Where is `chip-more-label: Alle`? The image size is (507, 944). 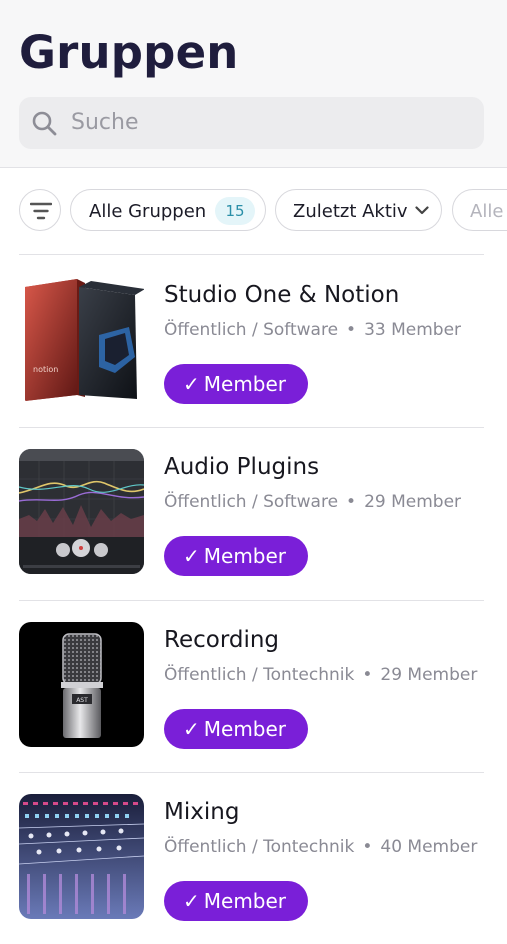
chip-more-label: Alle is located at coordinates (487, 211).